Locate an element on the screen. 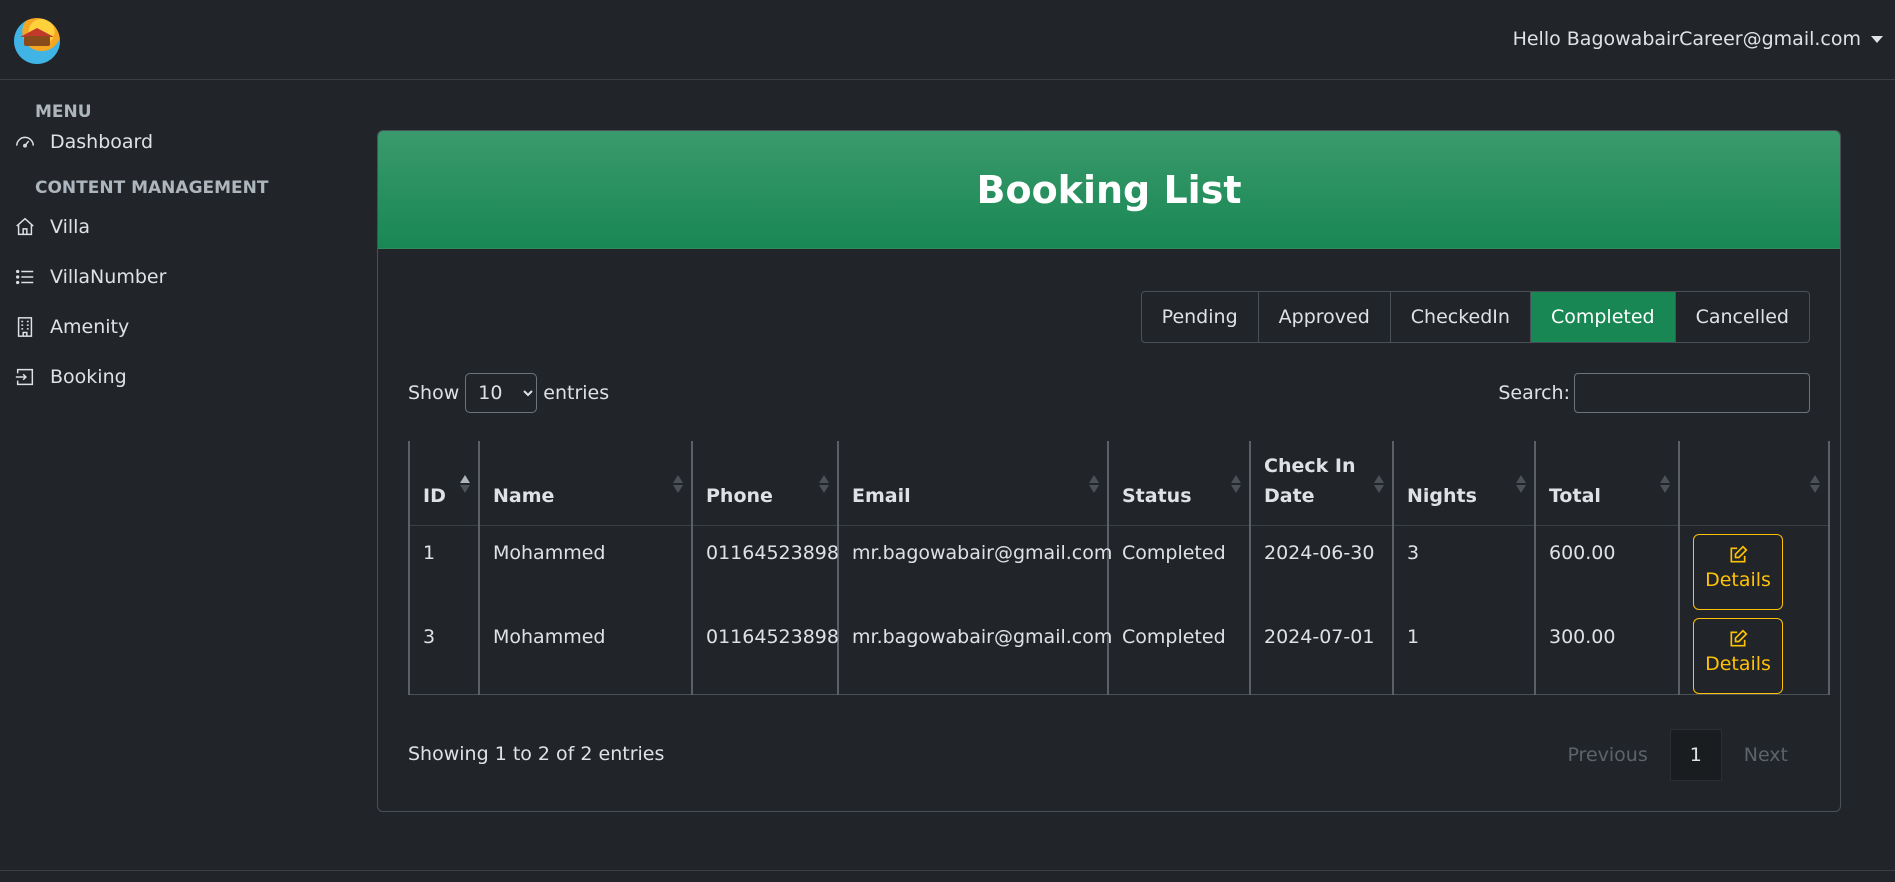 Image resolution: width=1895 pixels, height=882 pixels. user-greeting: Hello BagowabairCareer@gmail.com is located at coordinates (1686, 39).